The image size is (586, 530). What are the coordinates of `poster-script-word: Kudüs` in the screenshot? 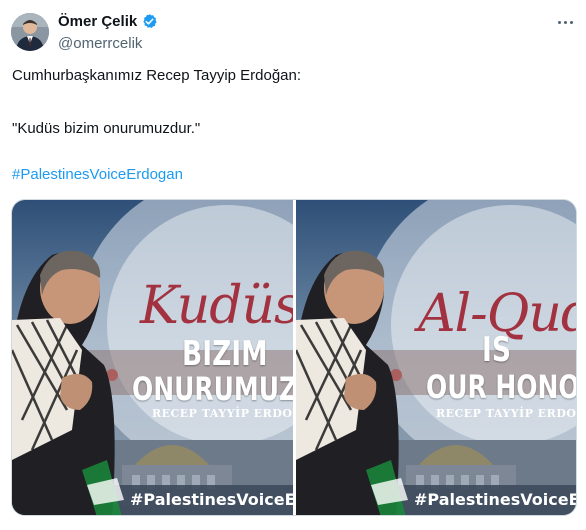 It's located at (216, 306).